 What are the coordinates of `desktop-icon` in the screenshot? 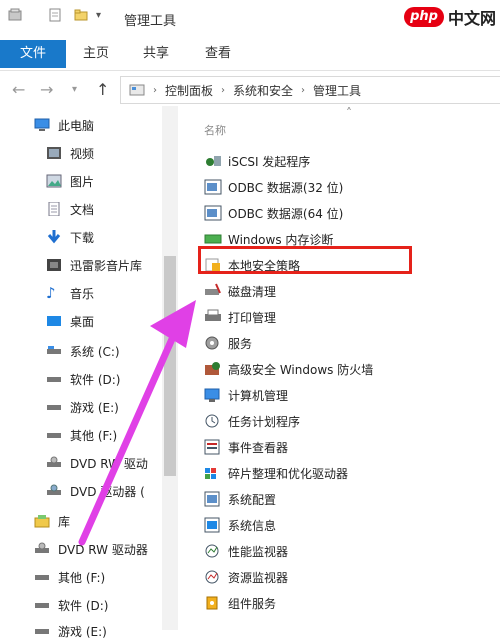 It's located at (54, 321).